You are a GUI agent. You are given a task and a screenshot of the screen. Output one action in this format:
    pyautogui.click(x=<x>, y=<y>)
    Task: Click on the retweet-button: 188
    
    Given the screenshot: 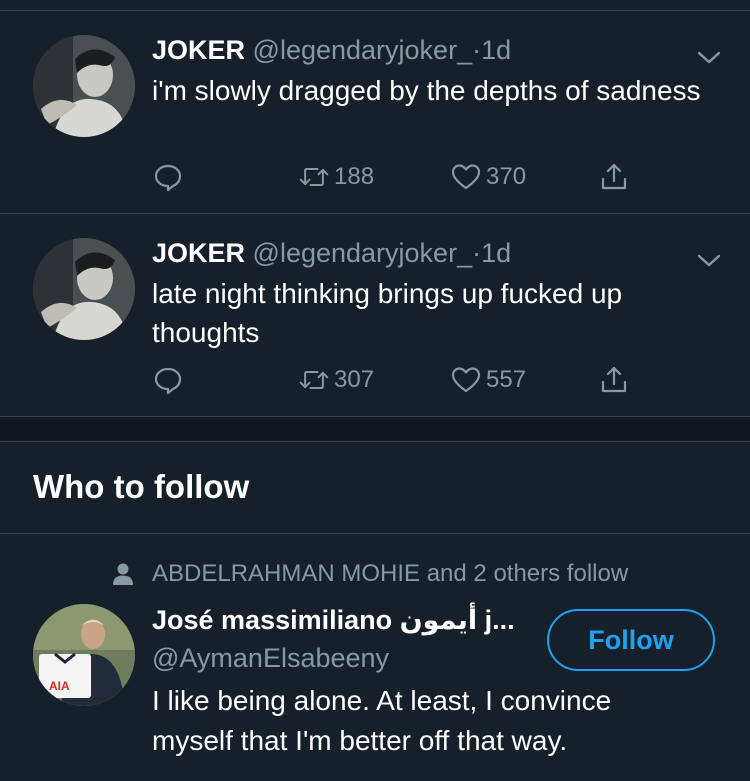 What is the action you would take?
    pyautogui.click(x=336, y=177)
    